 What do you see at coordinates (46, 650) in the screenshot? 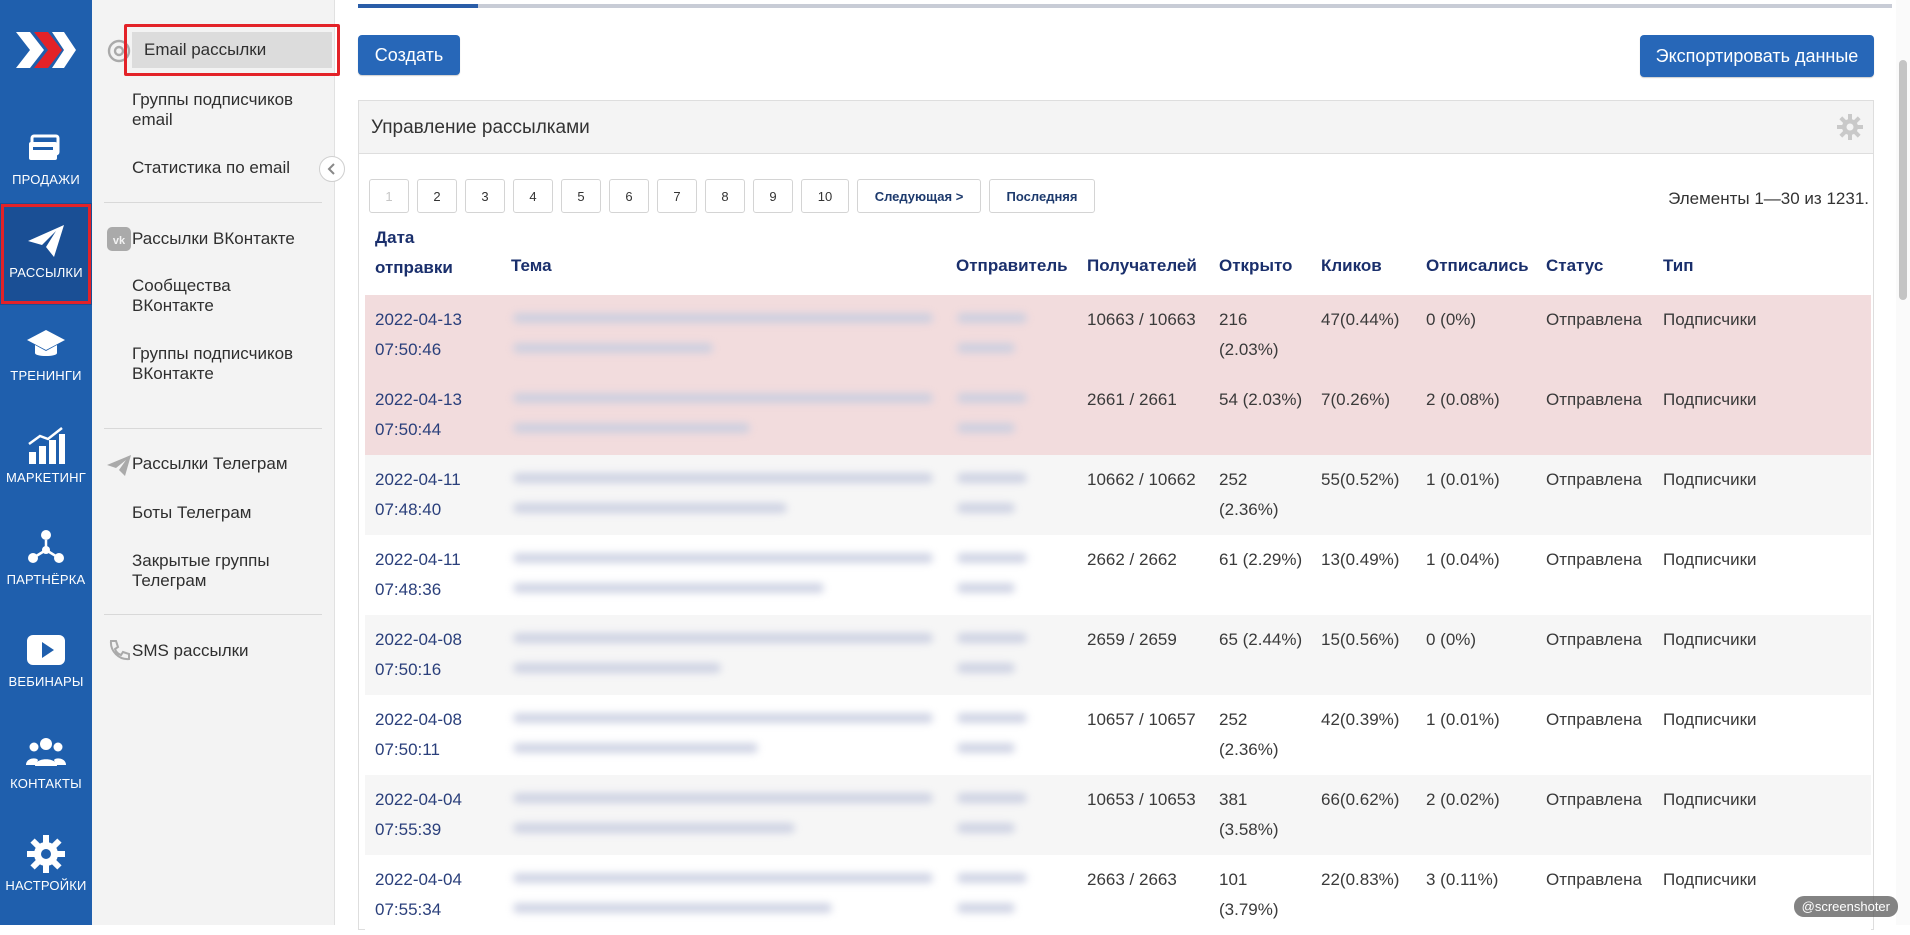
I see `play-icon` at bounding box center [46, 650].